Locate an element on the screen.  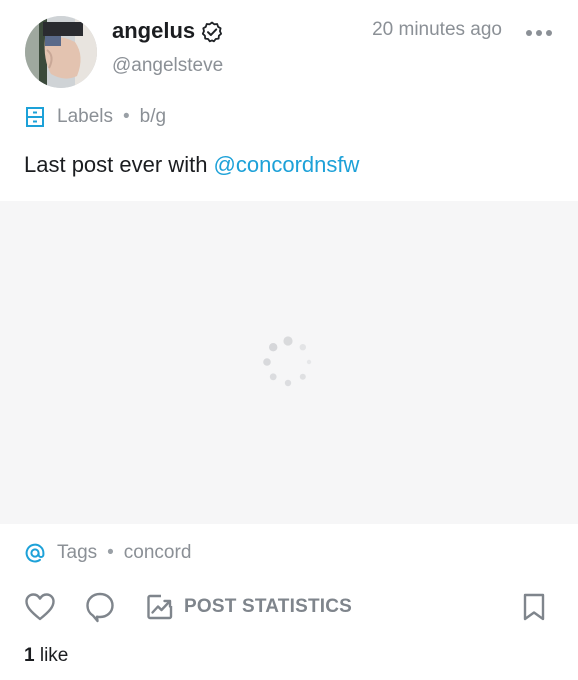
avatar is located at coordinates (61, 52).